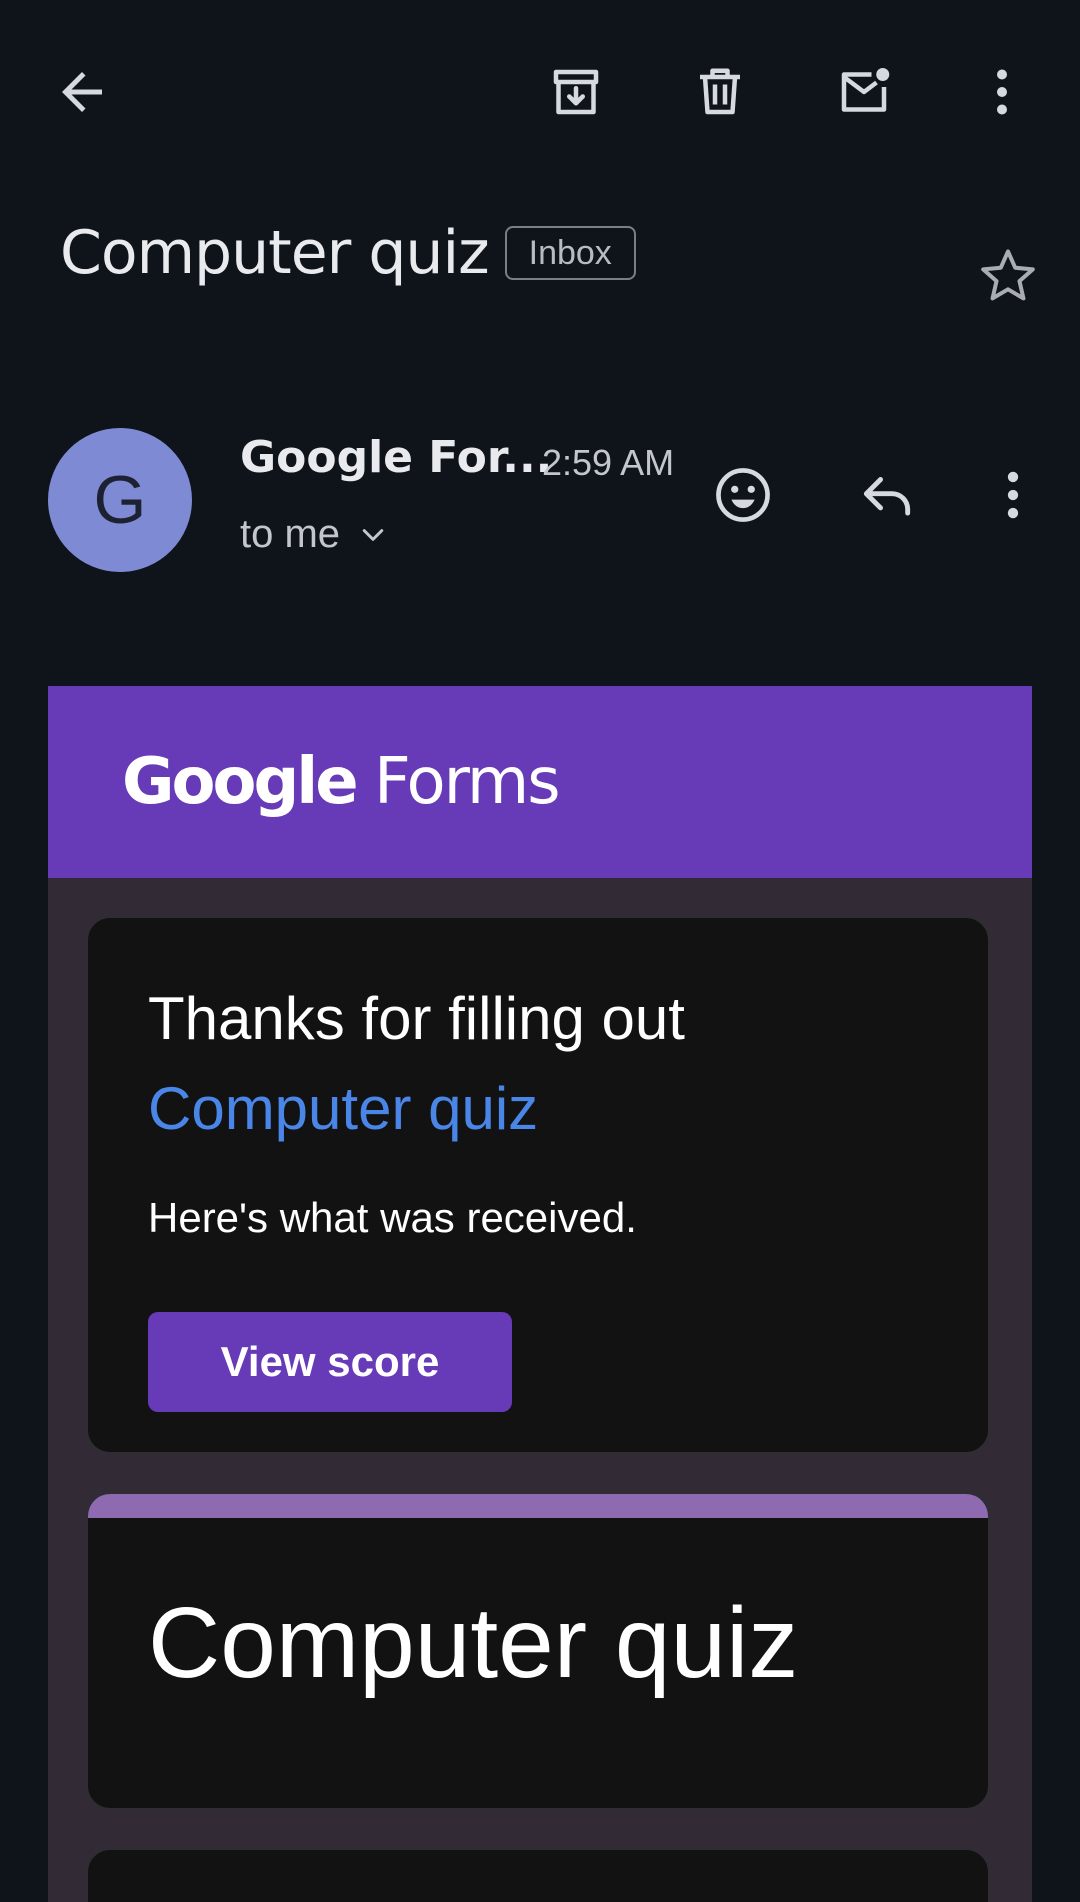  What do you see at coordinates (467, 782) in the screenshot?
I see `logo-forms-word: Forms` at bounding box center [467, 782].